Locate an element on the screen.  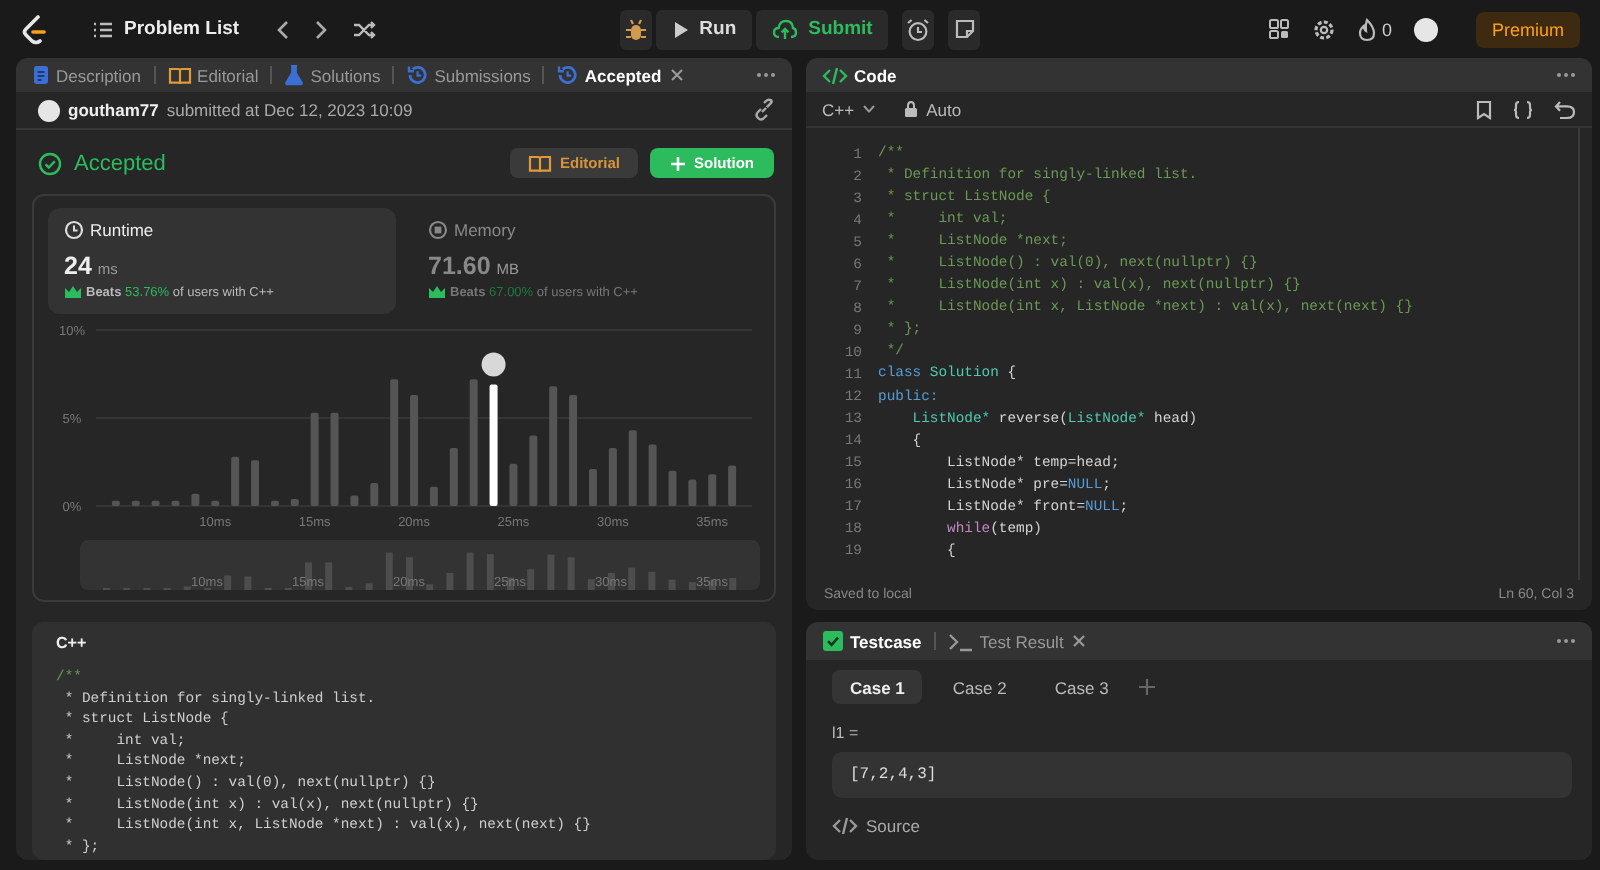
notes-button is located at coordinates (964, 29).